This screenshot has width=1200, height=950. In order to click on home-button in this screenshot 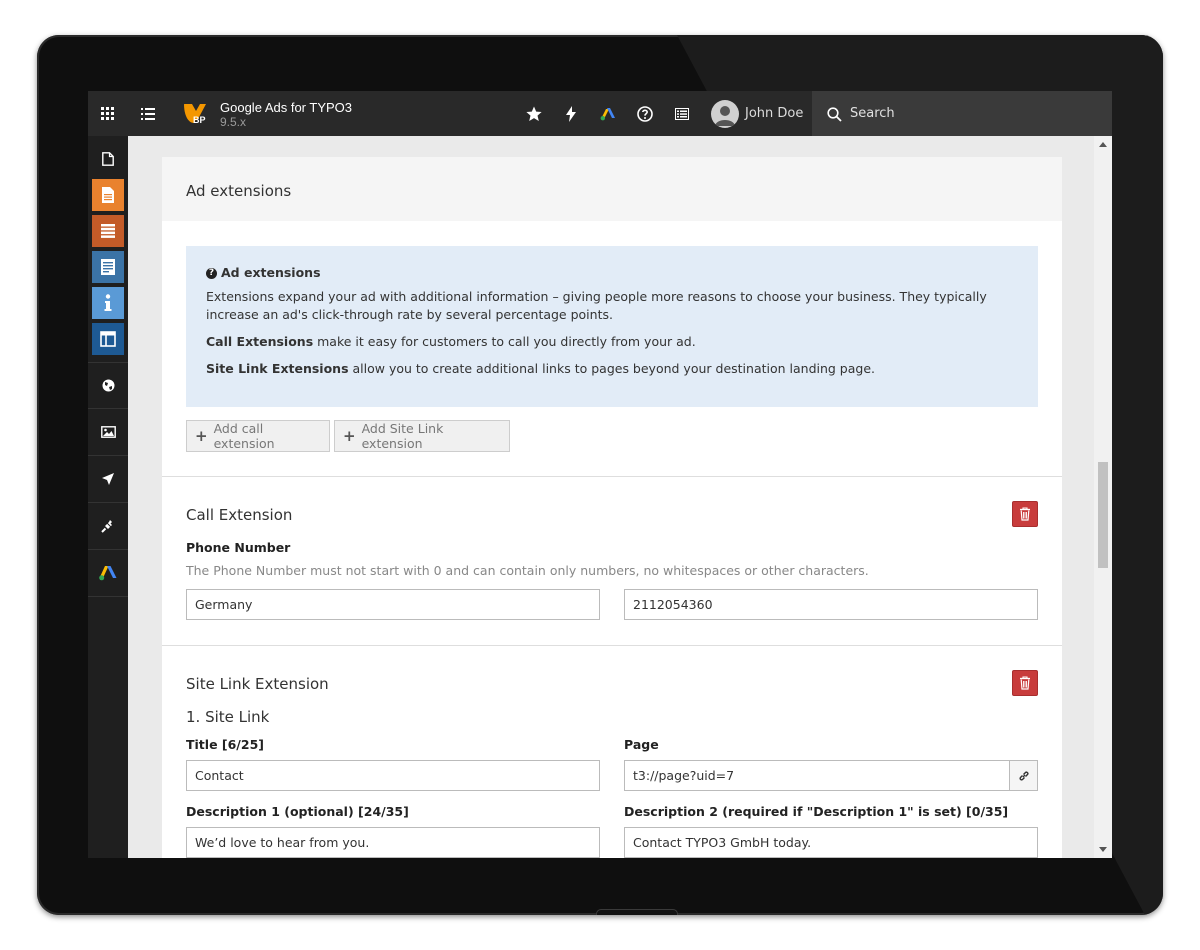, I will do `click(637, 912)`.